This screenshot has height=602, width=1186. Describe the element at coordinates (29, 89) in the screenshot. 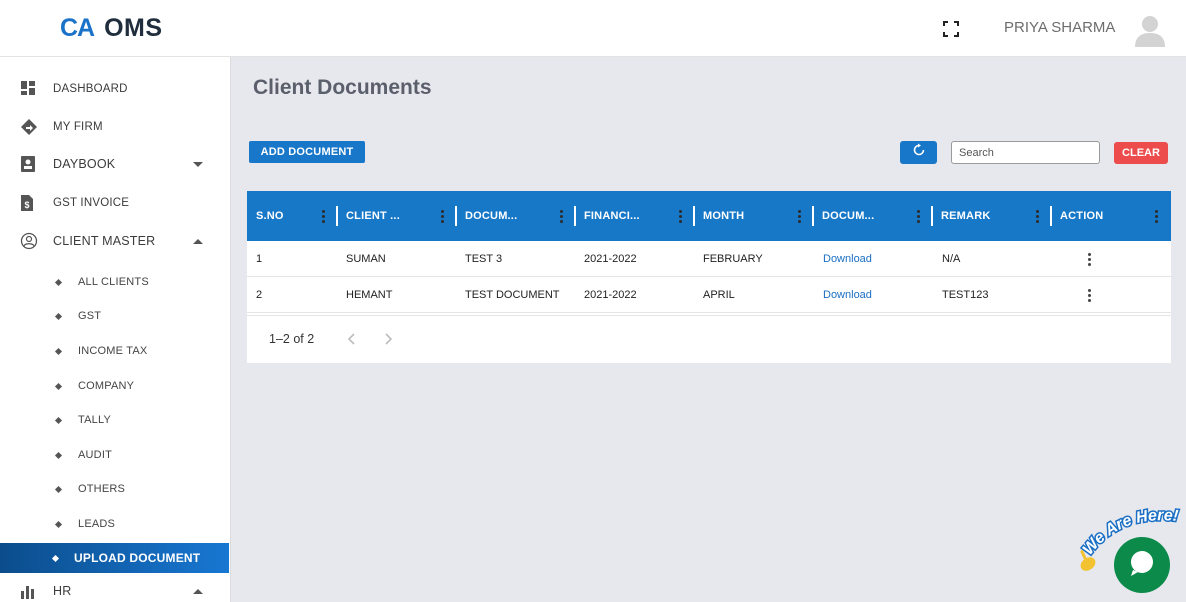

I see `dashboard-icon` at that location.